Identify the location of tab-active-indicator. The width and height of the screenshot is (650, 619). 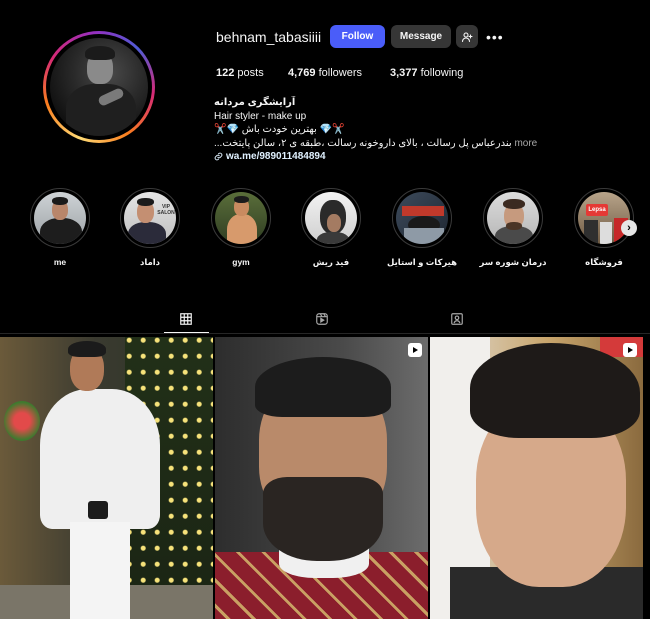
(186, 332).